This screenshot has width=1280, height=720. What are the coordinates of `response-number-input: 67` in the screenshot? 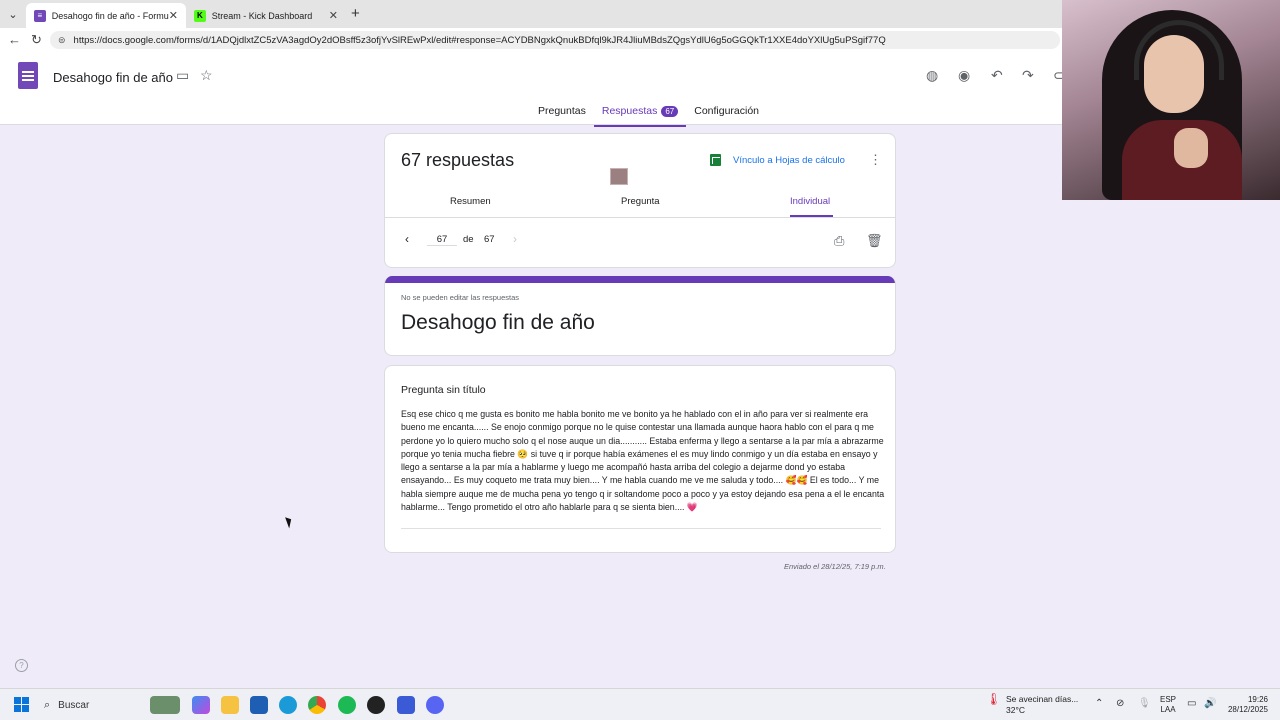 It's located at (442, 240).